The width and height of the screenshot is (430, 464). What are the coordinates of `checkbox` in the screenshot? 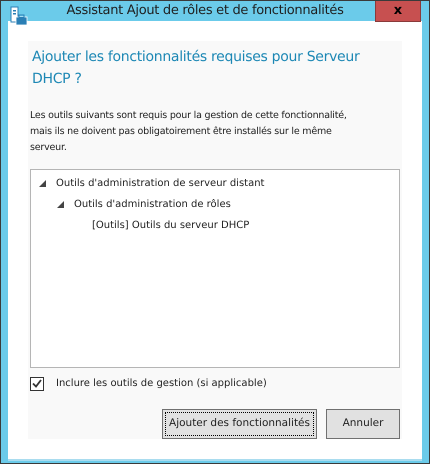 It's located at (37, 383).